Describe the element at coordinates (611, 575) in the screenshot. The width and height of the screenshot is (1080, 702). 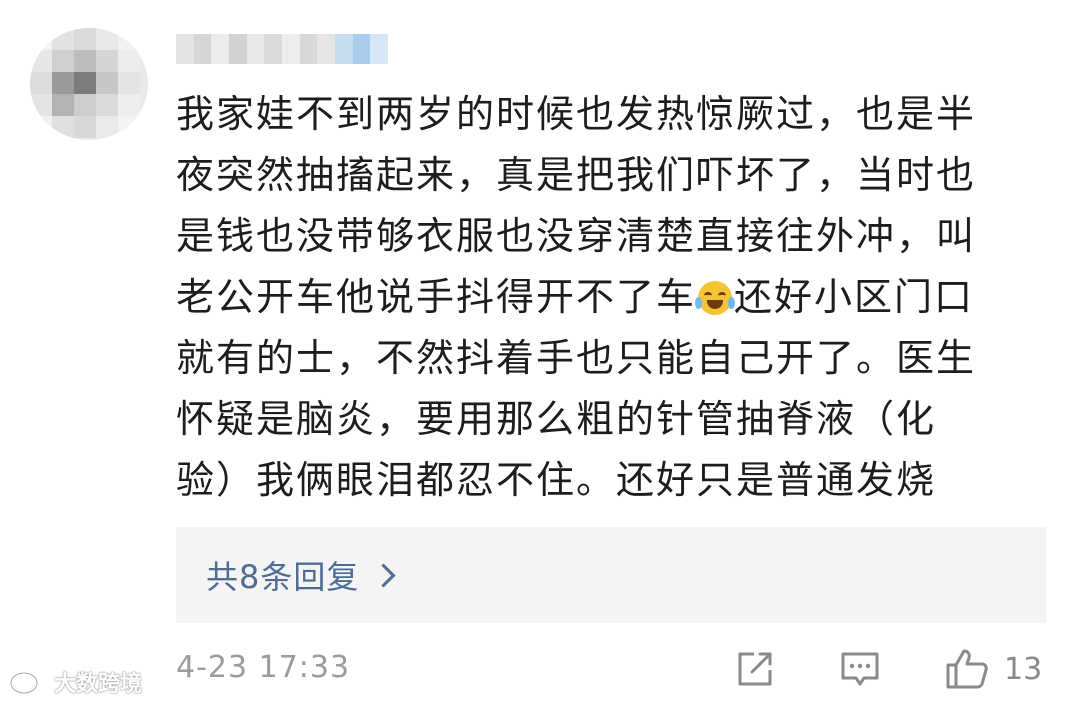
I see `view-replies-button: 共8条回复` at that location.